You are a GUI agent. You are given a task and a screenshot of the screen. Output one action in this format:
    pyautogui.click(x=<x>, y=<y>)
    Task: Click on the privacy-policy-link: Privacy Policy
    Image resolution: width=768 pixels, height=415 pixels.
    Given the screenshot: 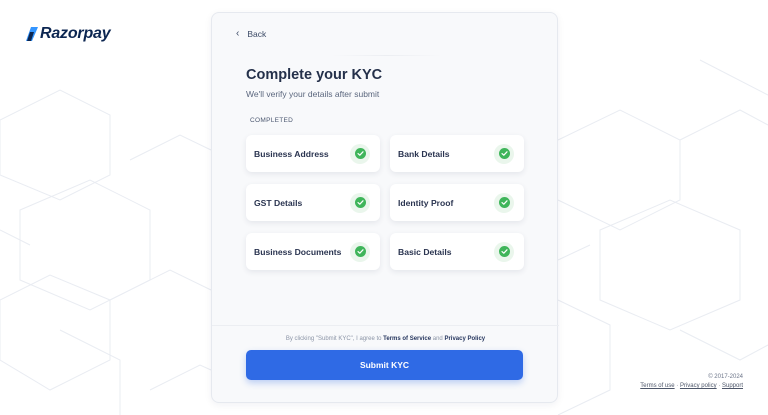 What is the action you would take?
    pyautogui.click(x=464, y=339)
    